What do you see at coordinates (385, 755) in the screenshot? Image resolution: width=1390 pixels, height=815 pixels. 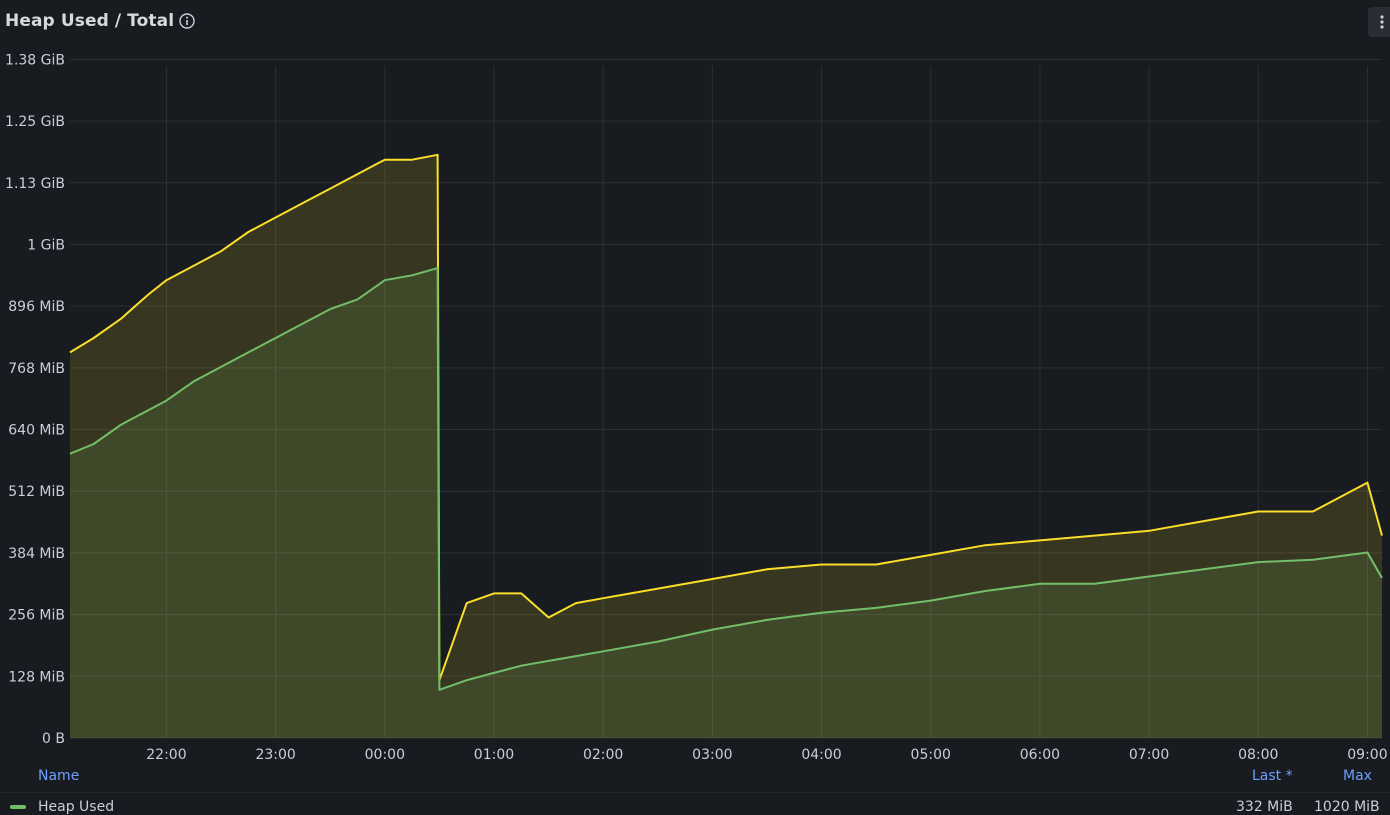 I see `x-tick-label: 00:00` at bounding box center [385, 755].